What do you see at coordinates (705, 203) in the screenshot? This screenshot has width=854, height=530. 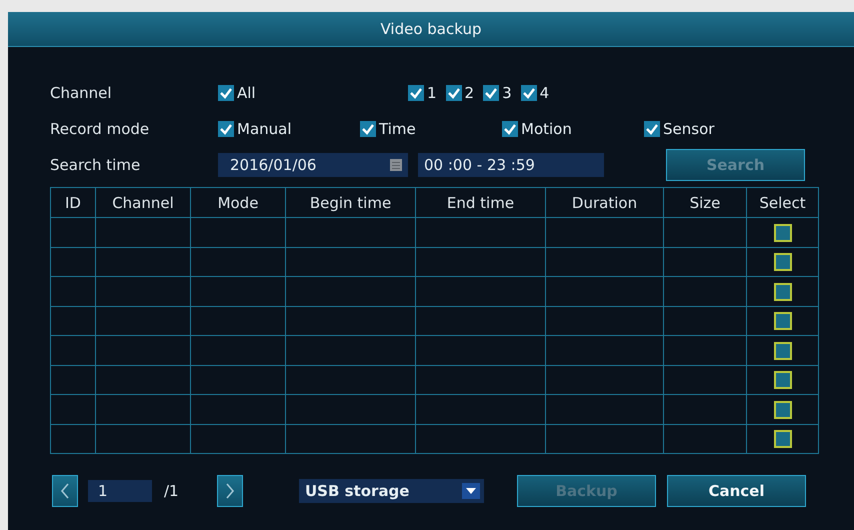 I see `column-header: Size` at bounding box center [705, 203].